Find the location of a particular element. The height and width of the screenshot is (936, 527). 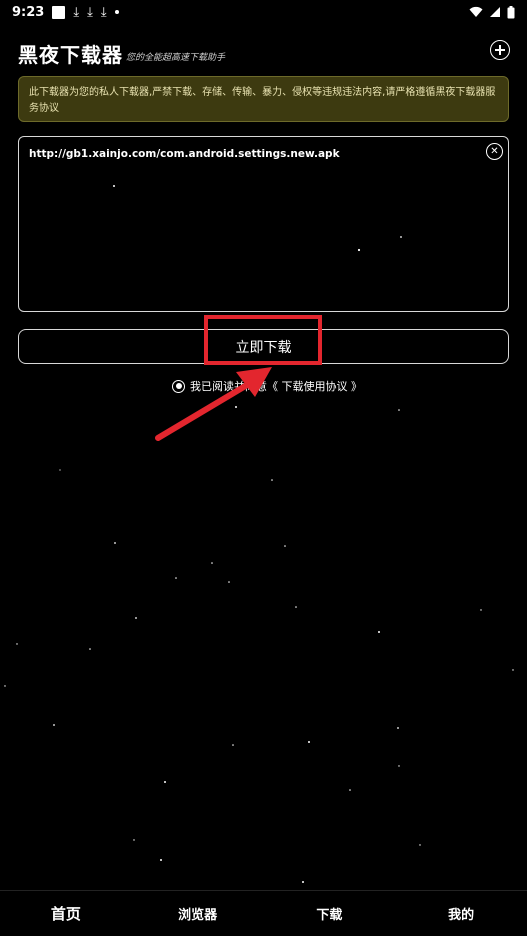

close-icon: ✕ is located at coordinates (494, 151).